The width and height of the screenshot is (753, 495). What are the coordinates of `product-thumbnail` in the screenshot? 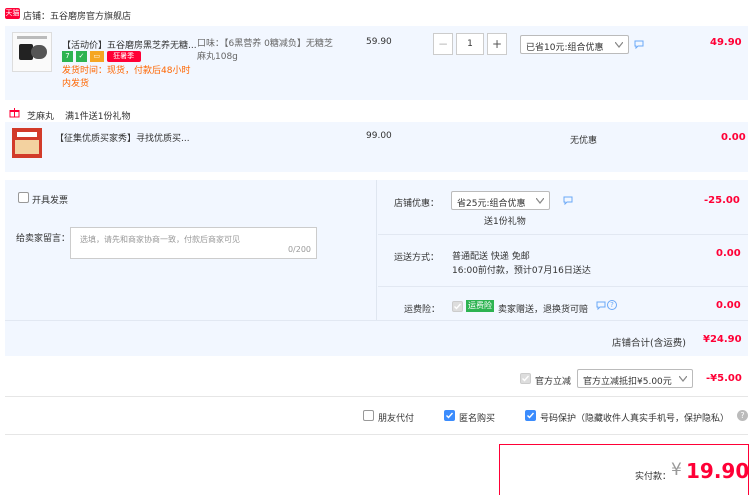 It's located at (32, 52).